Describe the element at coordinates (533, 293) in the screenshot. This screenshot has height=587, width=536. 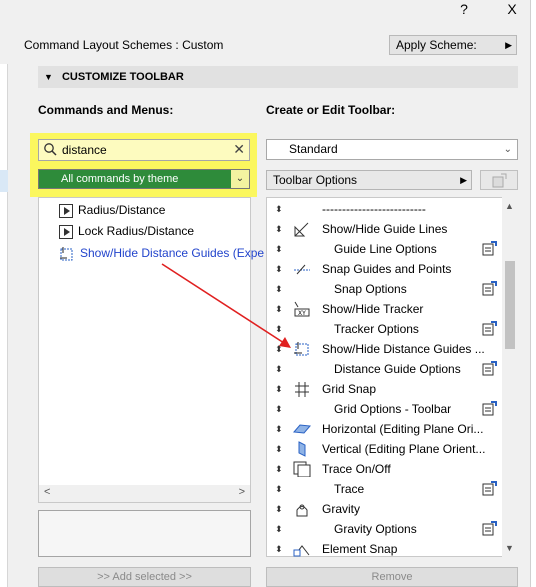
I see `right-panel-edge` at that location.